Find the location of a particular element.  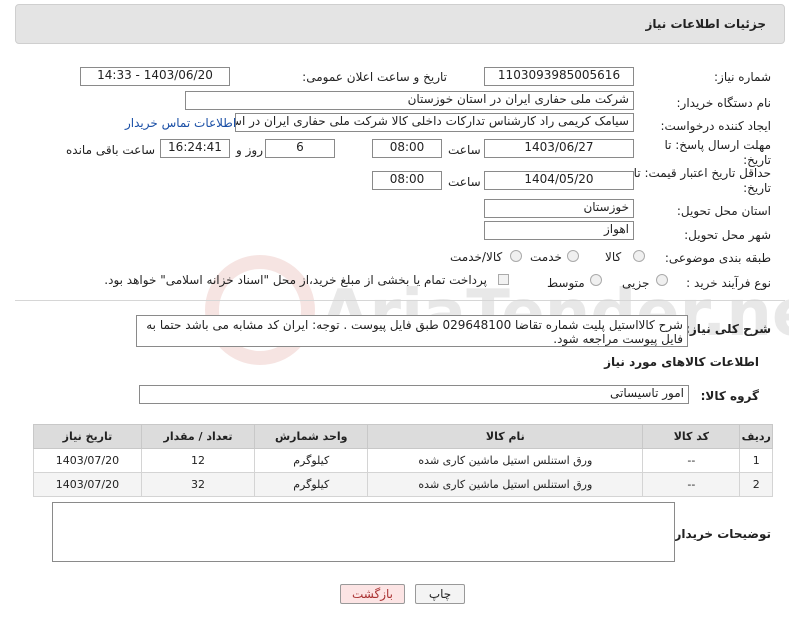

watermark-logo: AriaTender.neT is located at coordinates (497, 310).